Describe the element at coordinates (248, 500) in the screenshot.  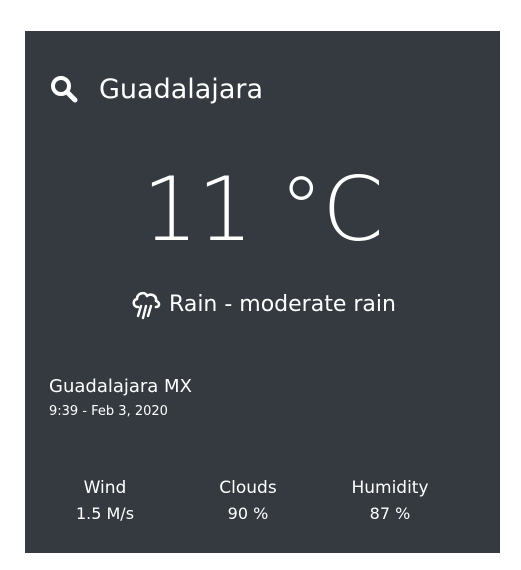
I see `stat-clouds: Clouds 90 %` at that location.